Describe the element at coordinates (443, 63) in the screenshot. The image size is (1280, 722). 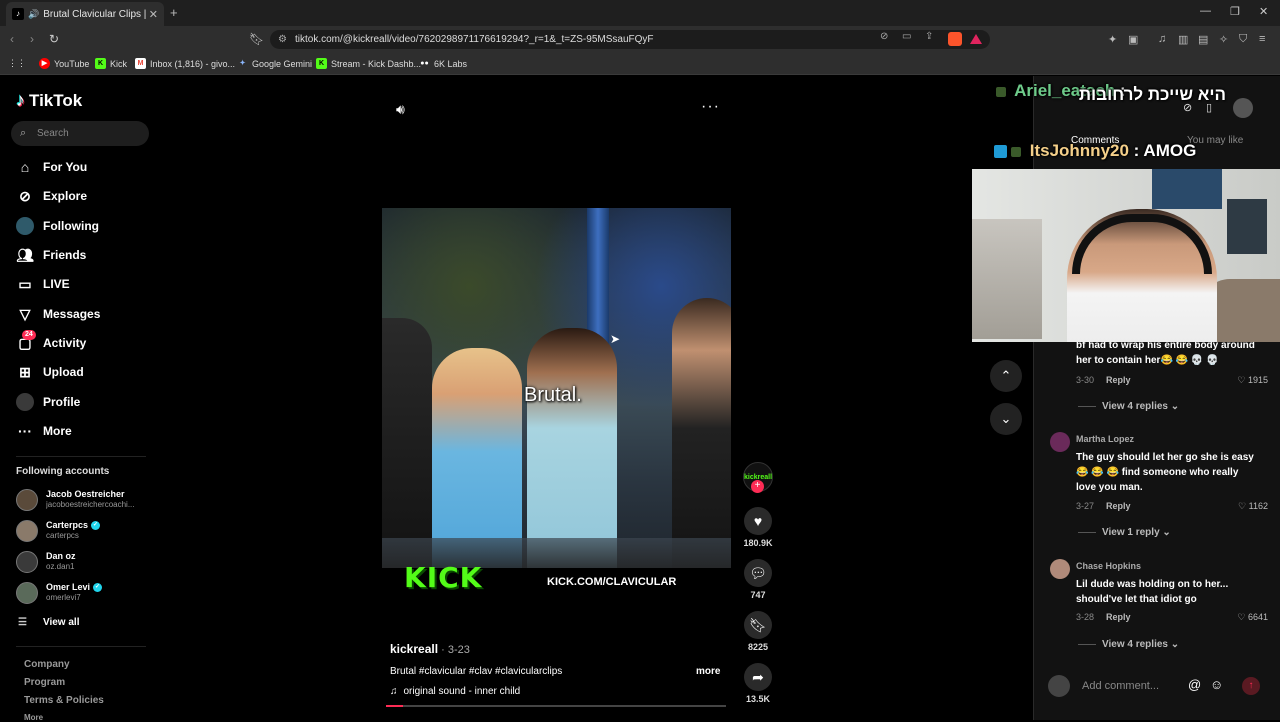
I see `bookmark-6k-labs: ●● 6K Labs` at that location.